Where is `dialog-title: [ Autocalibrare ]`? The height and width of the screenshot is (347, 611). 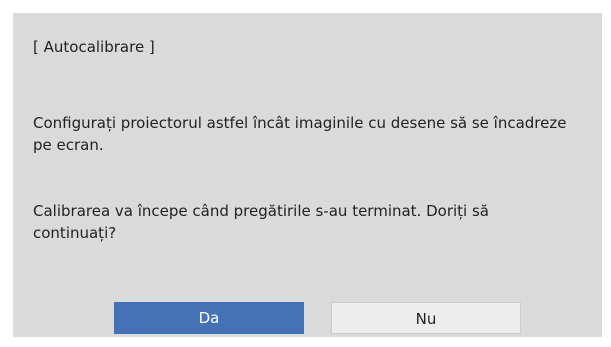
dialog-title: [ Autocalibrare ] is located at coordinates (94, 47).